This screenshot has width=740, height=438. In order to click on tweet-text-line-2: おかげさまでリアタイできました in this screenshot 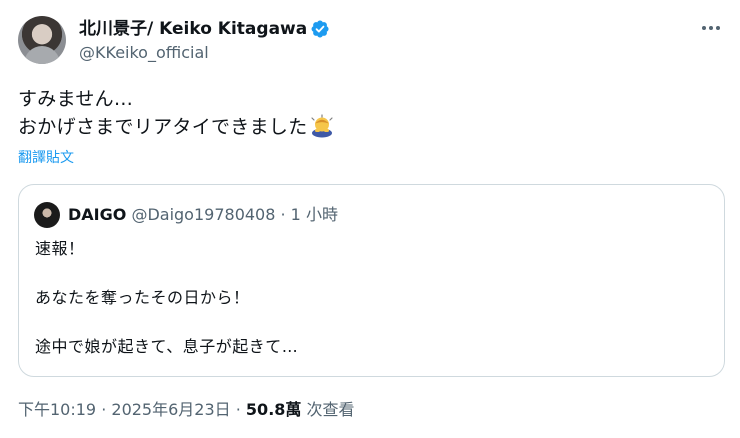, I will do `click(176, 127)`.